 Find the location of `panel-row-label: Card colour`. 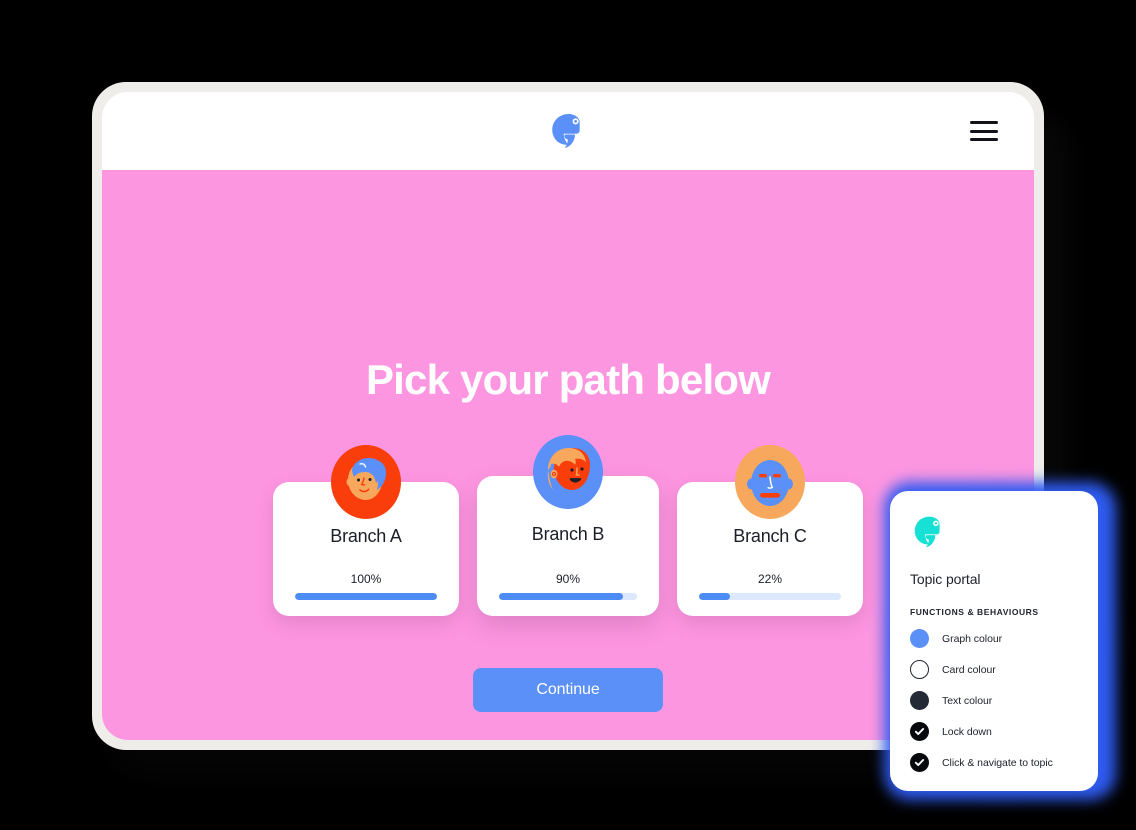

panel-row-label: Card colour is located at coordinates (969, 669).